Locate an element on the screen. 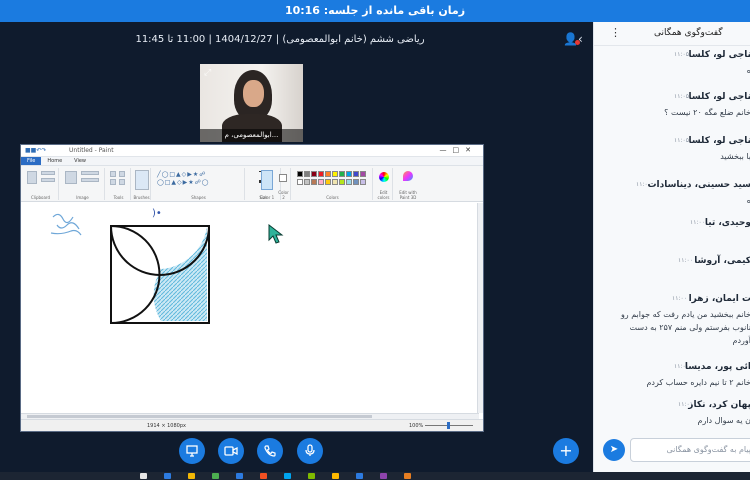 This screenshot has height=480, width=750. ribbon-shapes: ╱◯□▲◇▶★☍ ◯□▲◇▶★☍◯ Shapes is located at coordinates (199, 184).